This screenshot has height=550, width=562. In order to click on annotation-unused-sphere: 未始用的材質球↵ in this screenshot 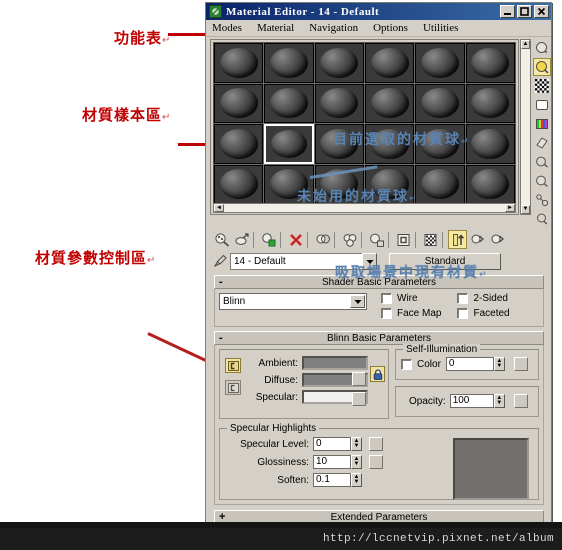, I will do `click(358, 197)`.